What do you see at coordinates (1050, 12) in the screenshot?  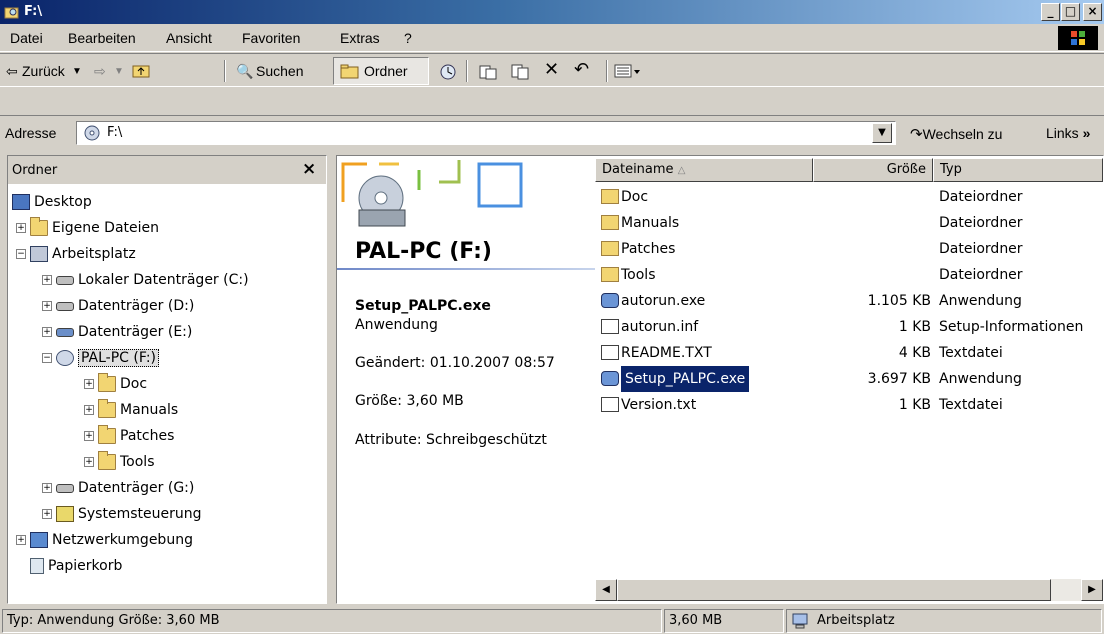 I see `minimize-button: _` at bounding box center [1050, 12].